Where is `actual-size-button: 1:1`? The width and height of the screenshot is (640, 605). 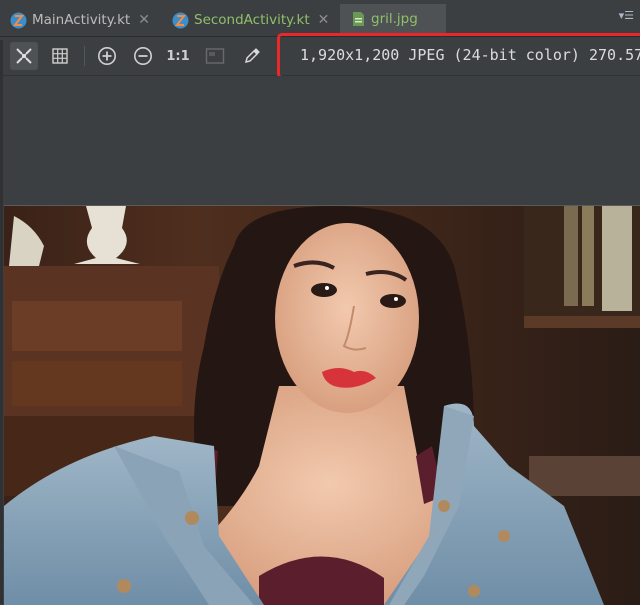
actual-size-button: 1:1 is located at coordinates (178, 56).